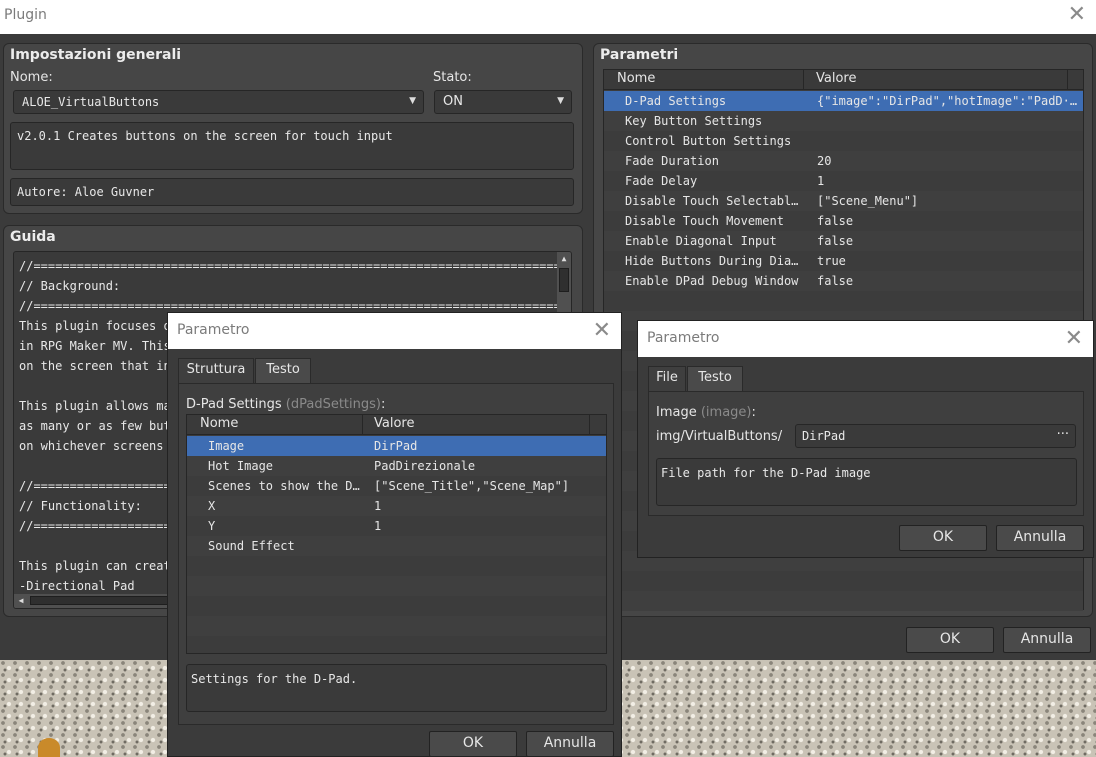  Describe the element at coordinates (396, 446) in the screenshot. I see `table-row: Image DirPad` at that location.